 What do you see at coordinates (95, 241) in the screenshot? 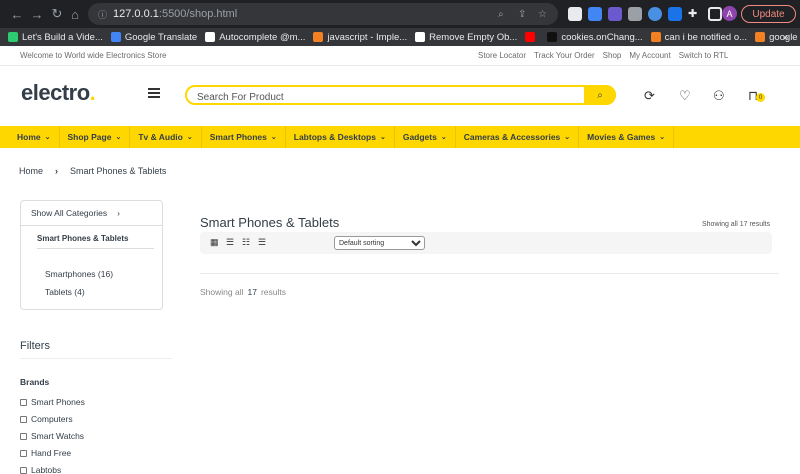
I see `current-category: Smart Phones & Tablets` at bounding box center [95, 241].